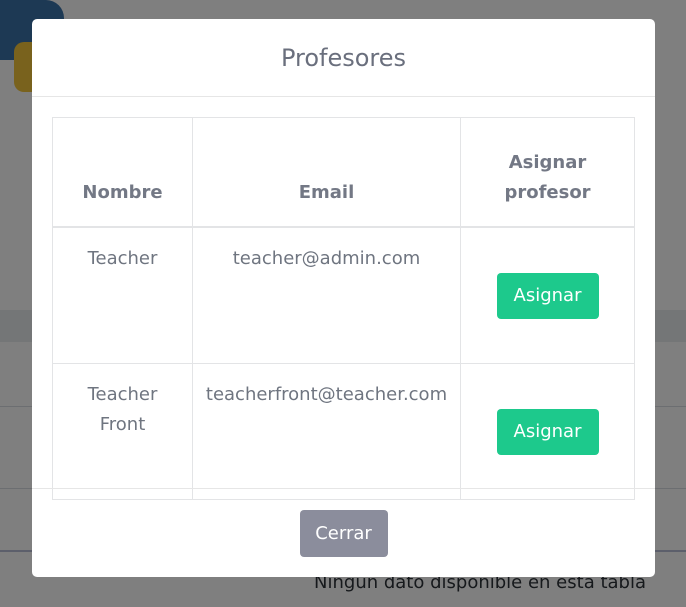 The image size is (686, 607). I want to click on column-header-name: Nombre, so click(122, 172).